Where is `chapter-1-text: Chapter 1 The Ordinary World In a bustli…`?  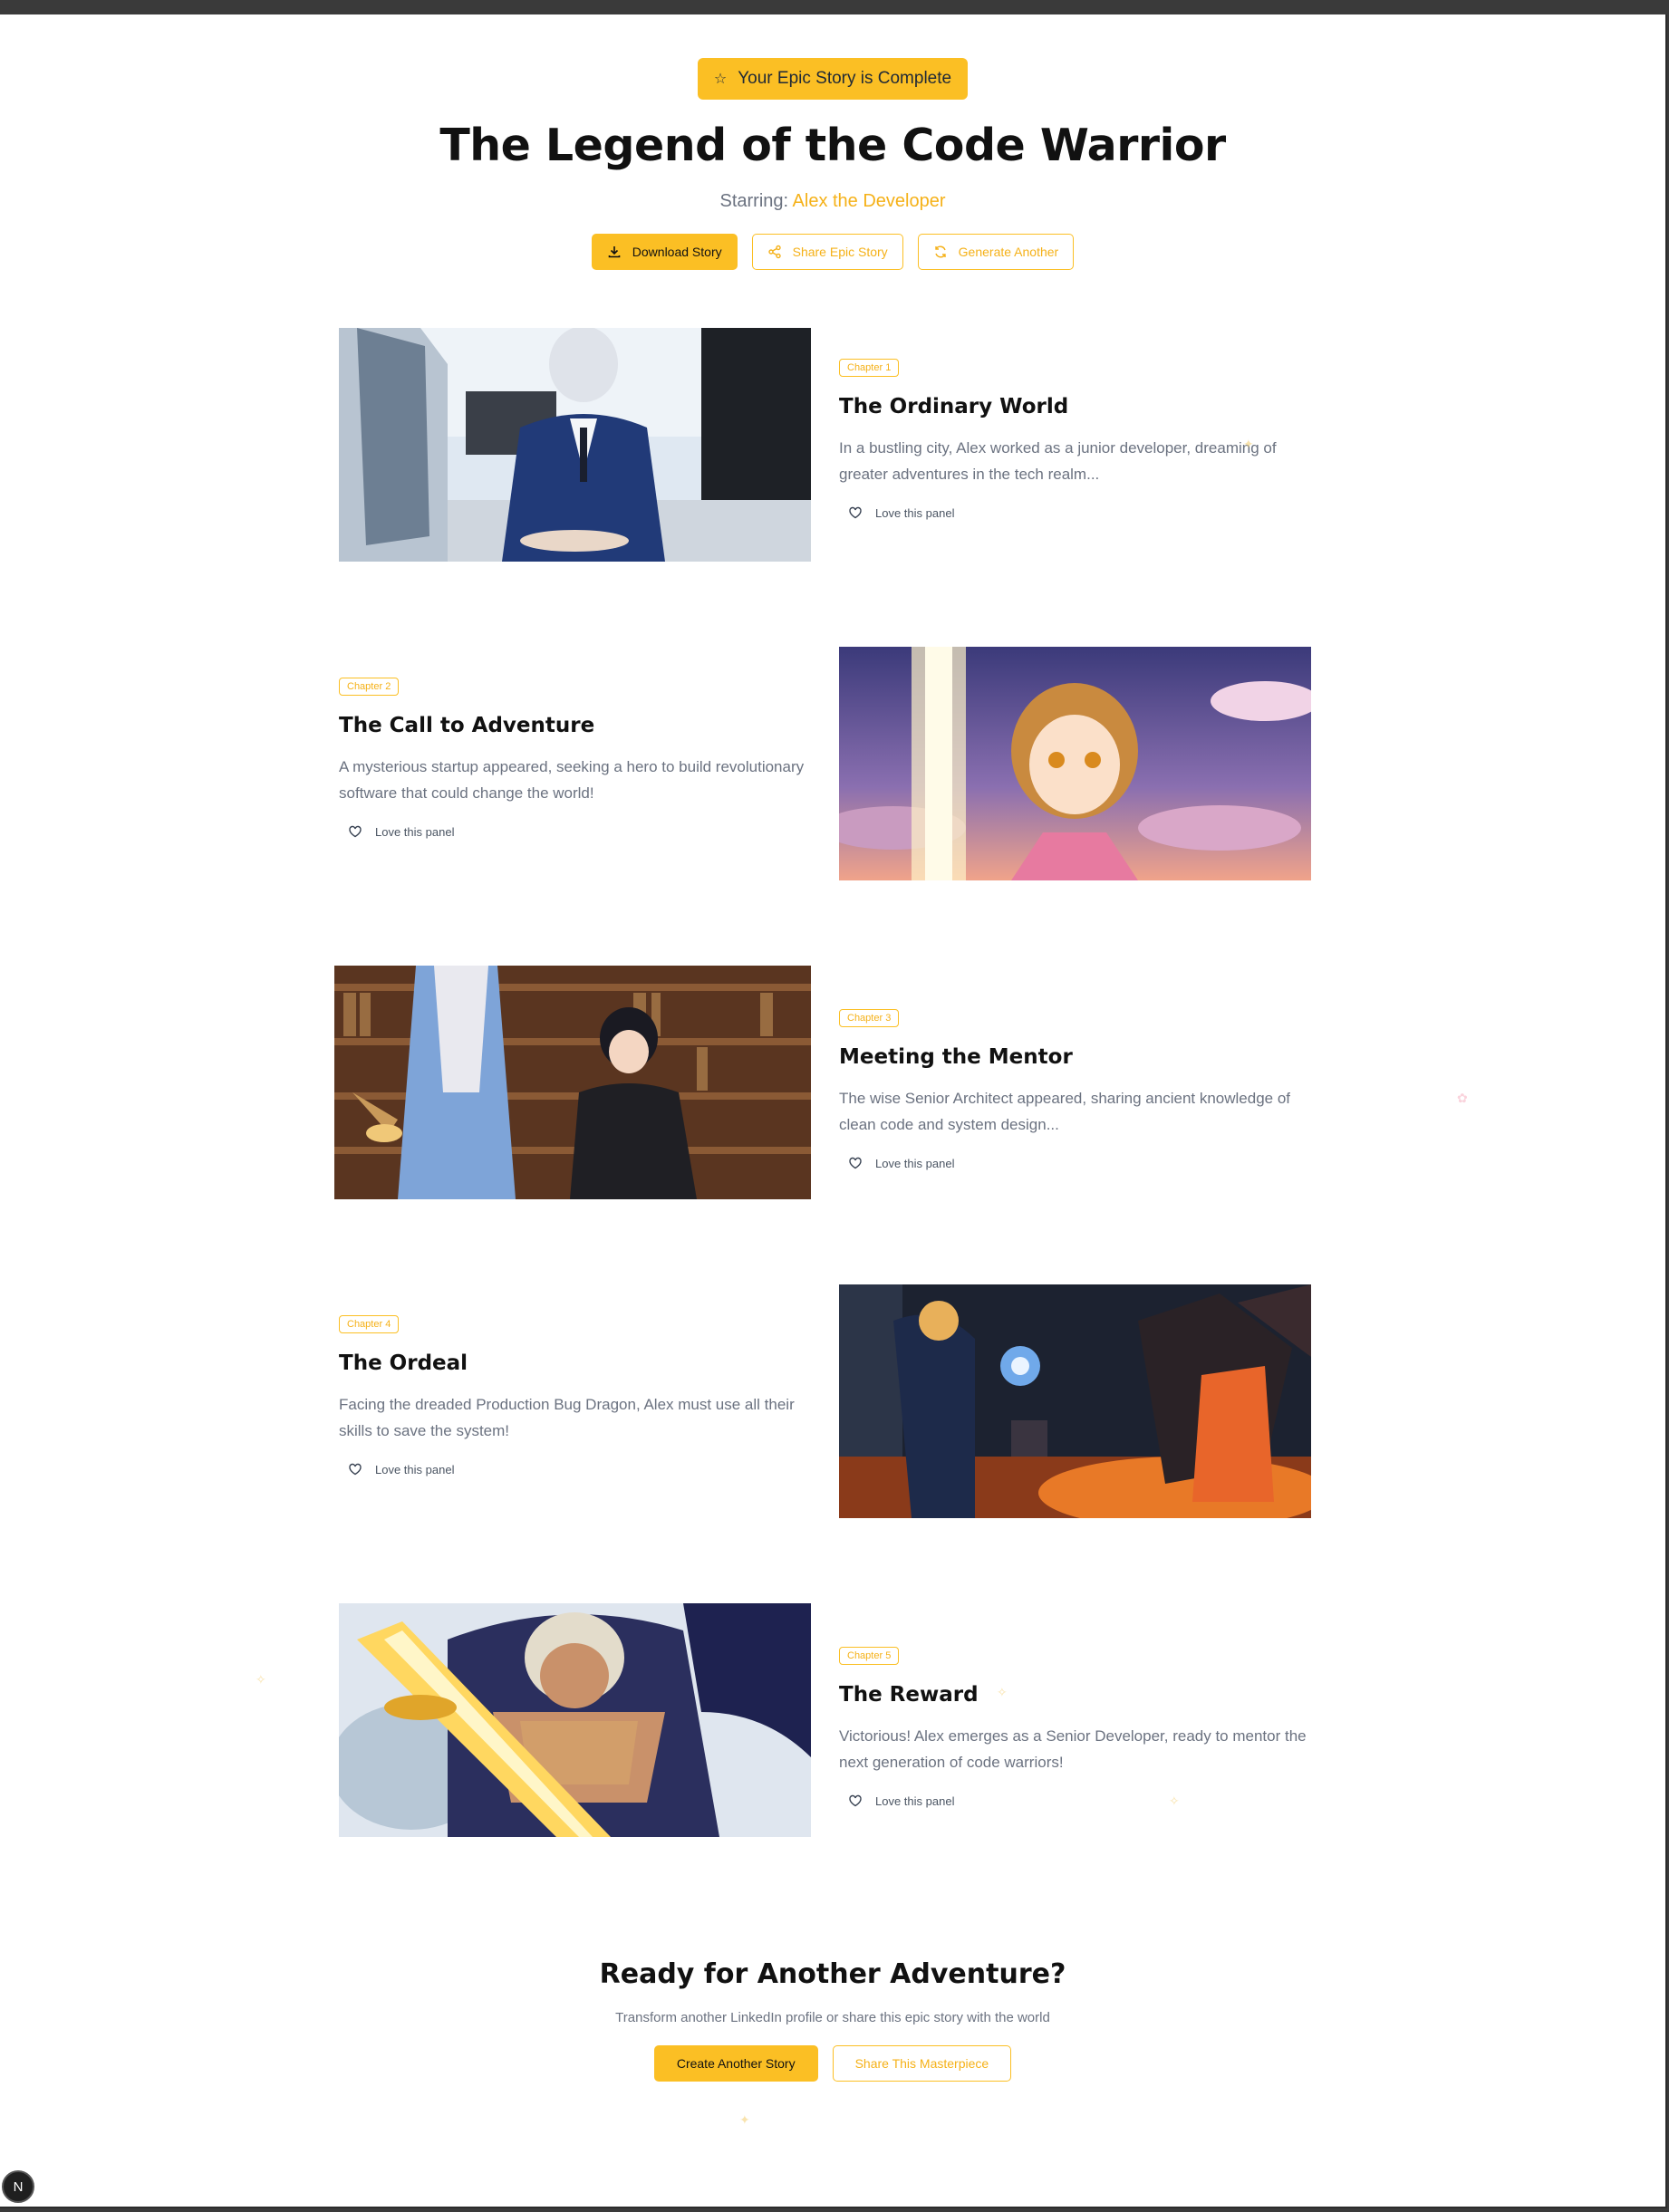
chapter-1-text: Chapter 1 The Ordinary World In a bustli… is located at coordinates (1074, 441).